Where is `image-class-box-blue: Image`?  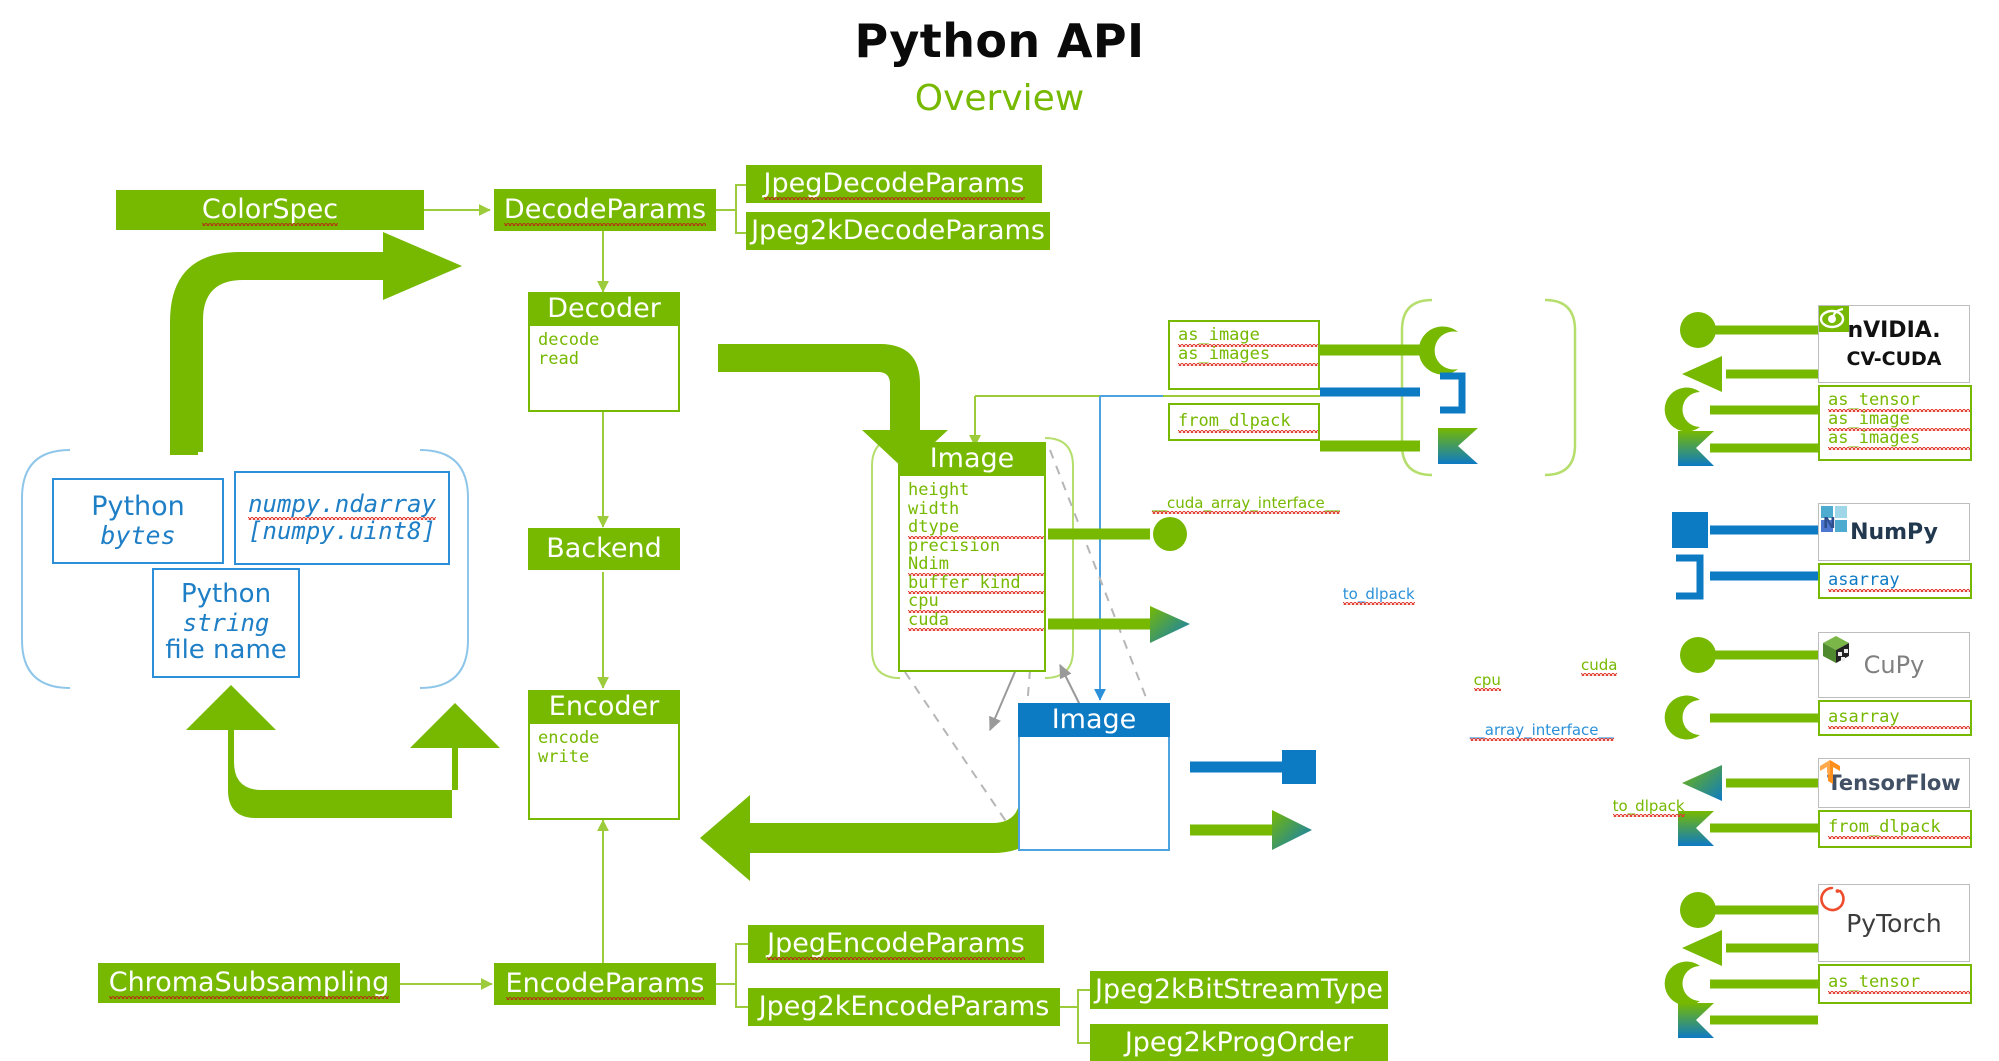
image-class-box-blue: Image is located at coordinates (1094, 777).